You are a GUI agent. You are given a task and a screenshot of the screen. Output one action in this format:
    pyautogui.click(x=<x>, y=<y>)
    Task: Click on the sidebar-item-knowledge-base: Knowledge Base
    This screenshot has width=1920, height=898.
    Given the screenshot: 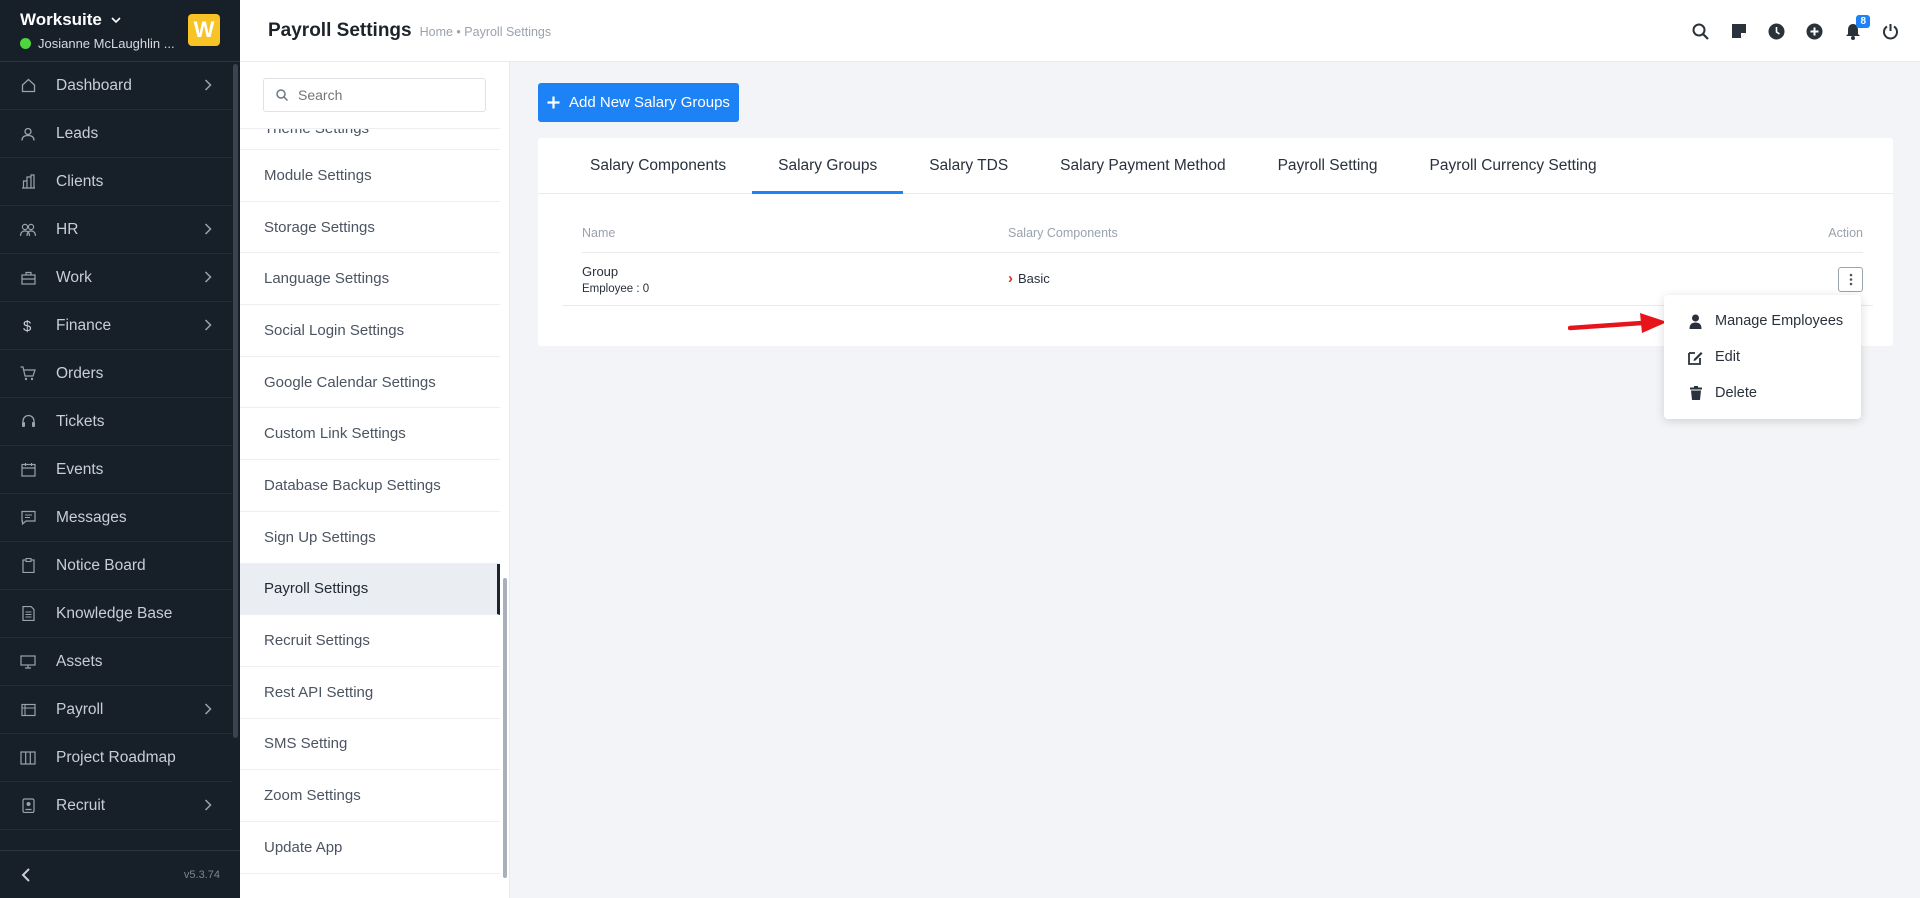 What is the action you would take?
    pyautogui.click(x=116, y=614)
    